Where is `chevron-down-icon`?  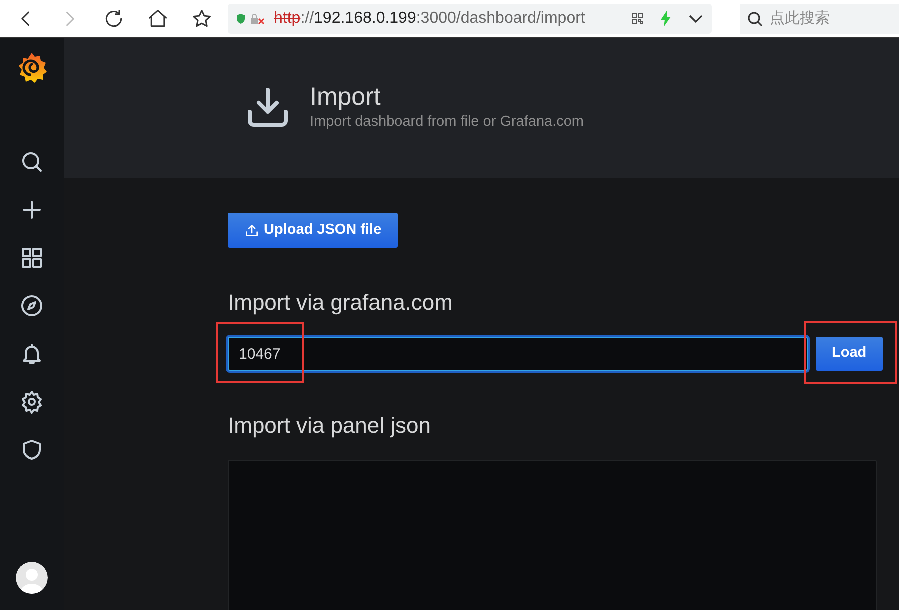 chevron-down-icon is located at coordinates (696, 18).